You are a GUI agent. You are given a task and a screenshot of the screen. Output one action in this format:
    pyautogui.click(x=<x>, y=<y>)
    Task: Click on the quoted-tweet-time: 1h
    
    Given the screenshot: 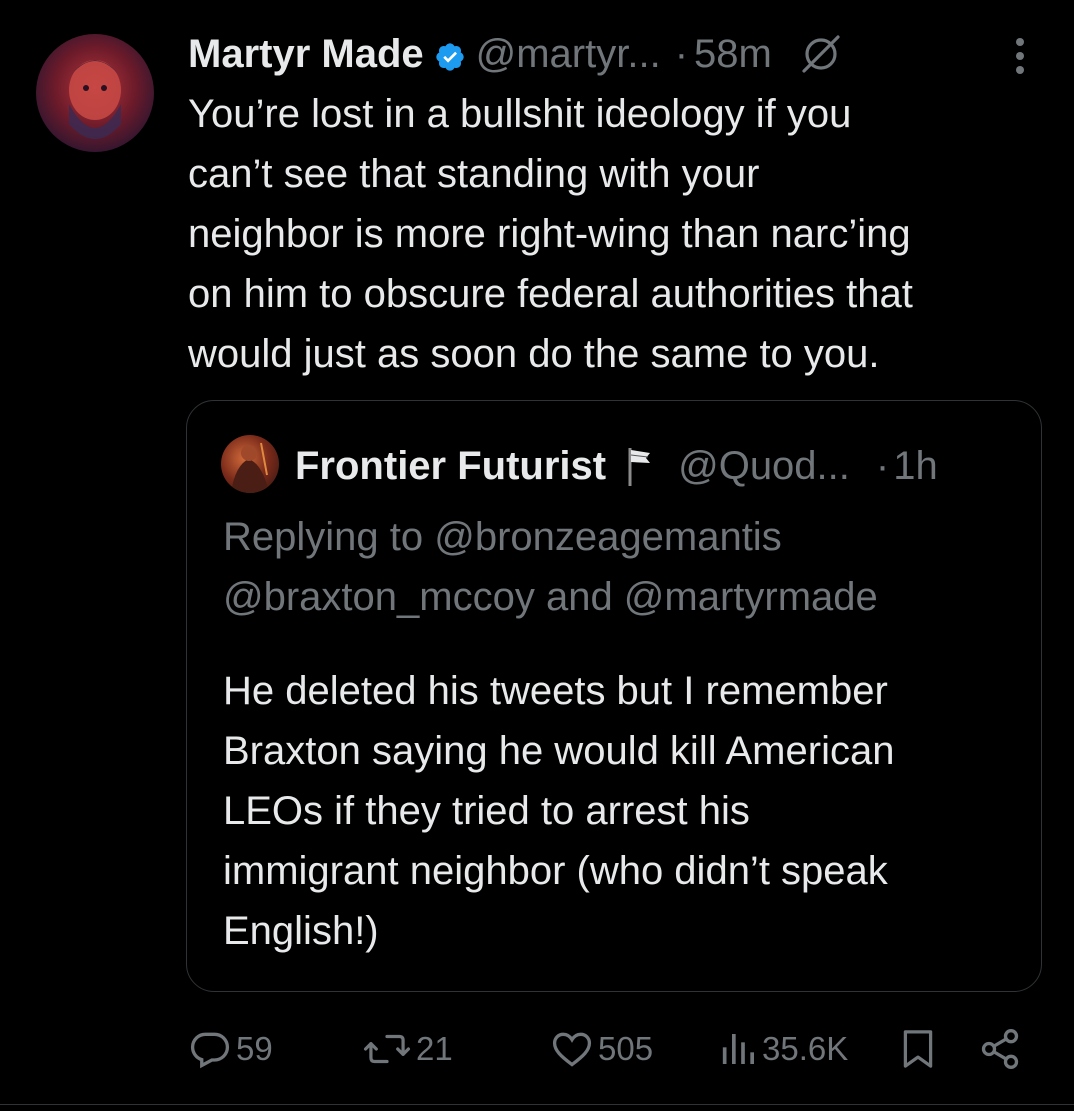 What is the action you would take?
    pyautogui.click(x=915, y=466)
    